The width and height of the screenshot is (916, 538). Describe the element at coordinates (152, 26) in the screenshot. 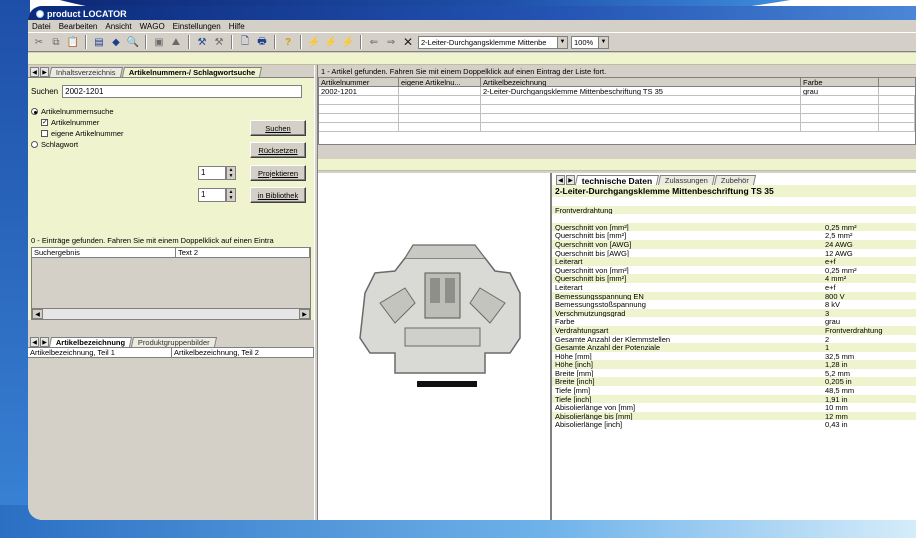

I see `menu-wago: WAGO` at that location.